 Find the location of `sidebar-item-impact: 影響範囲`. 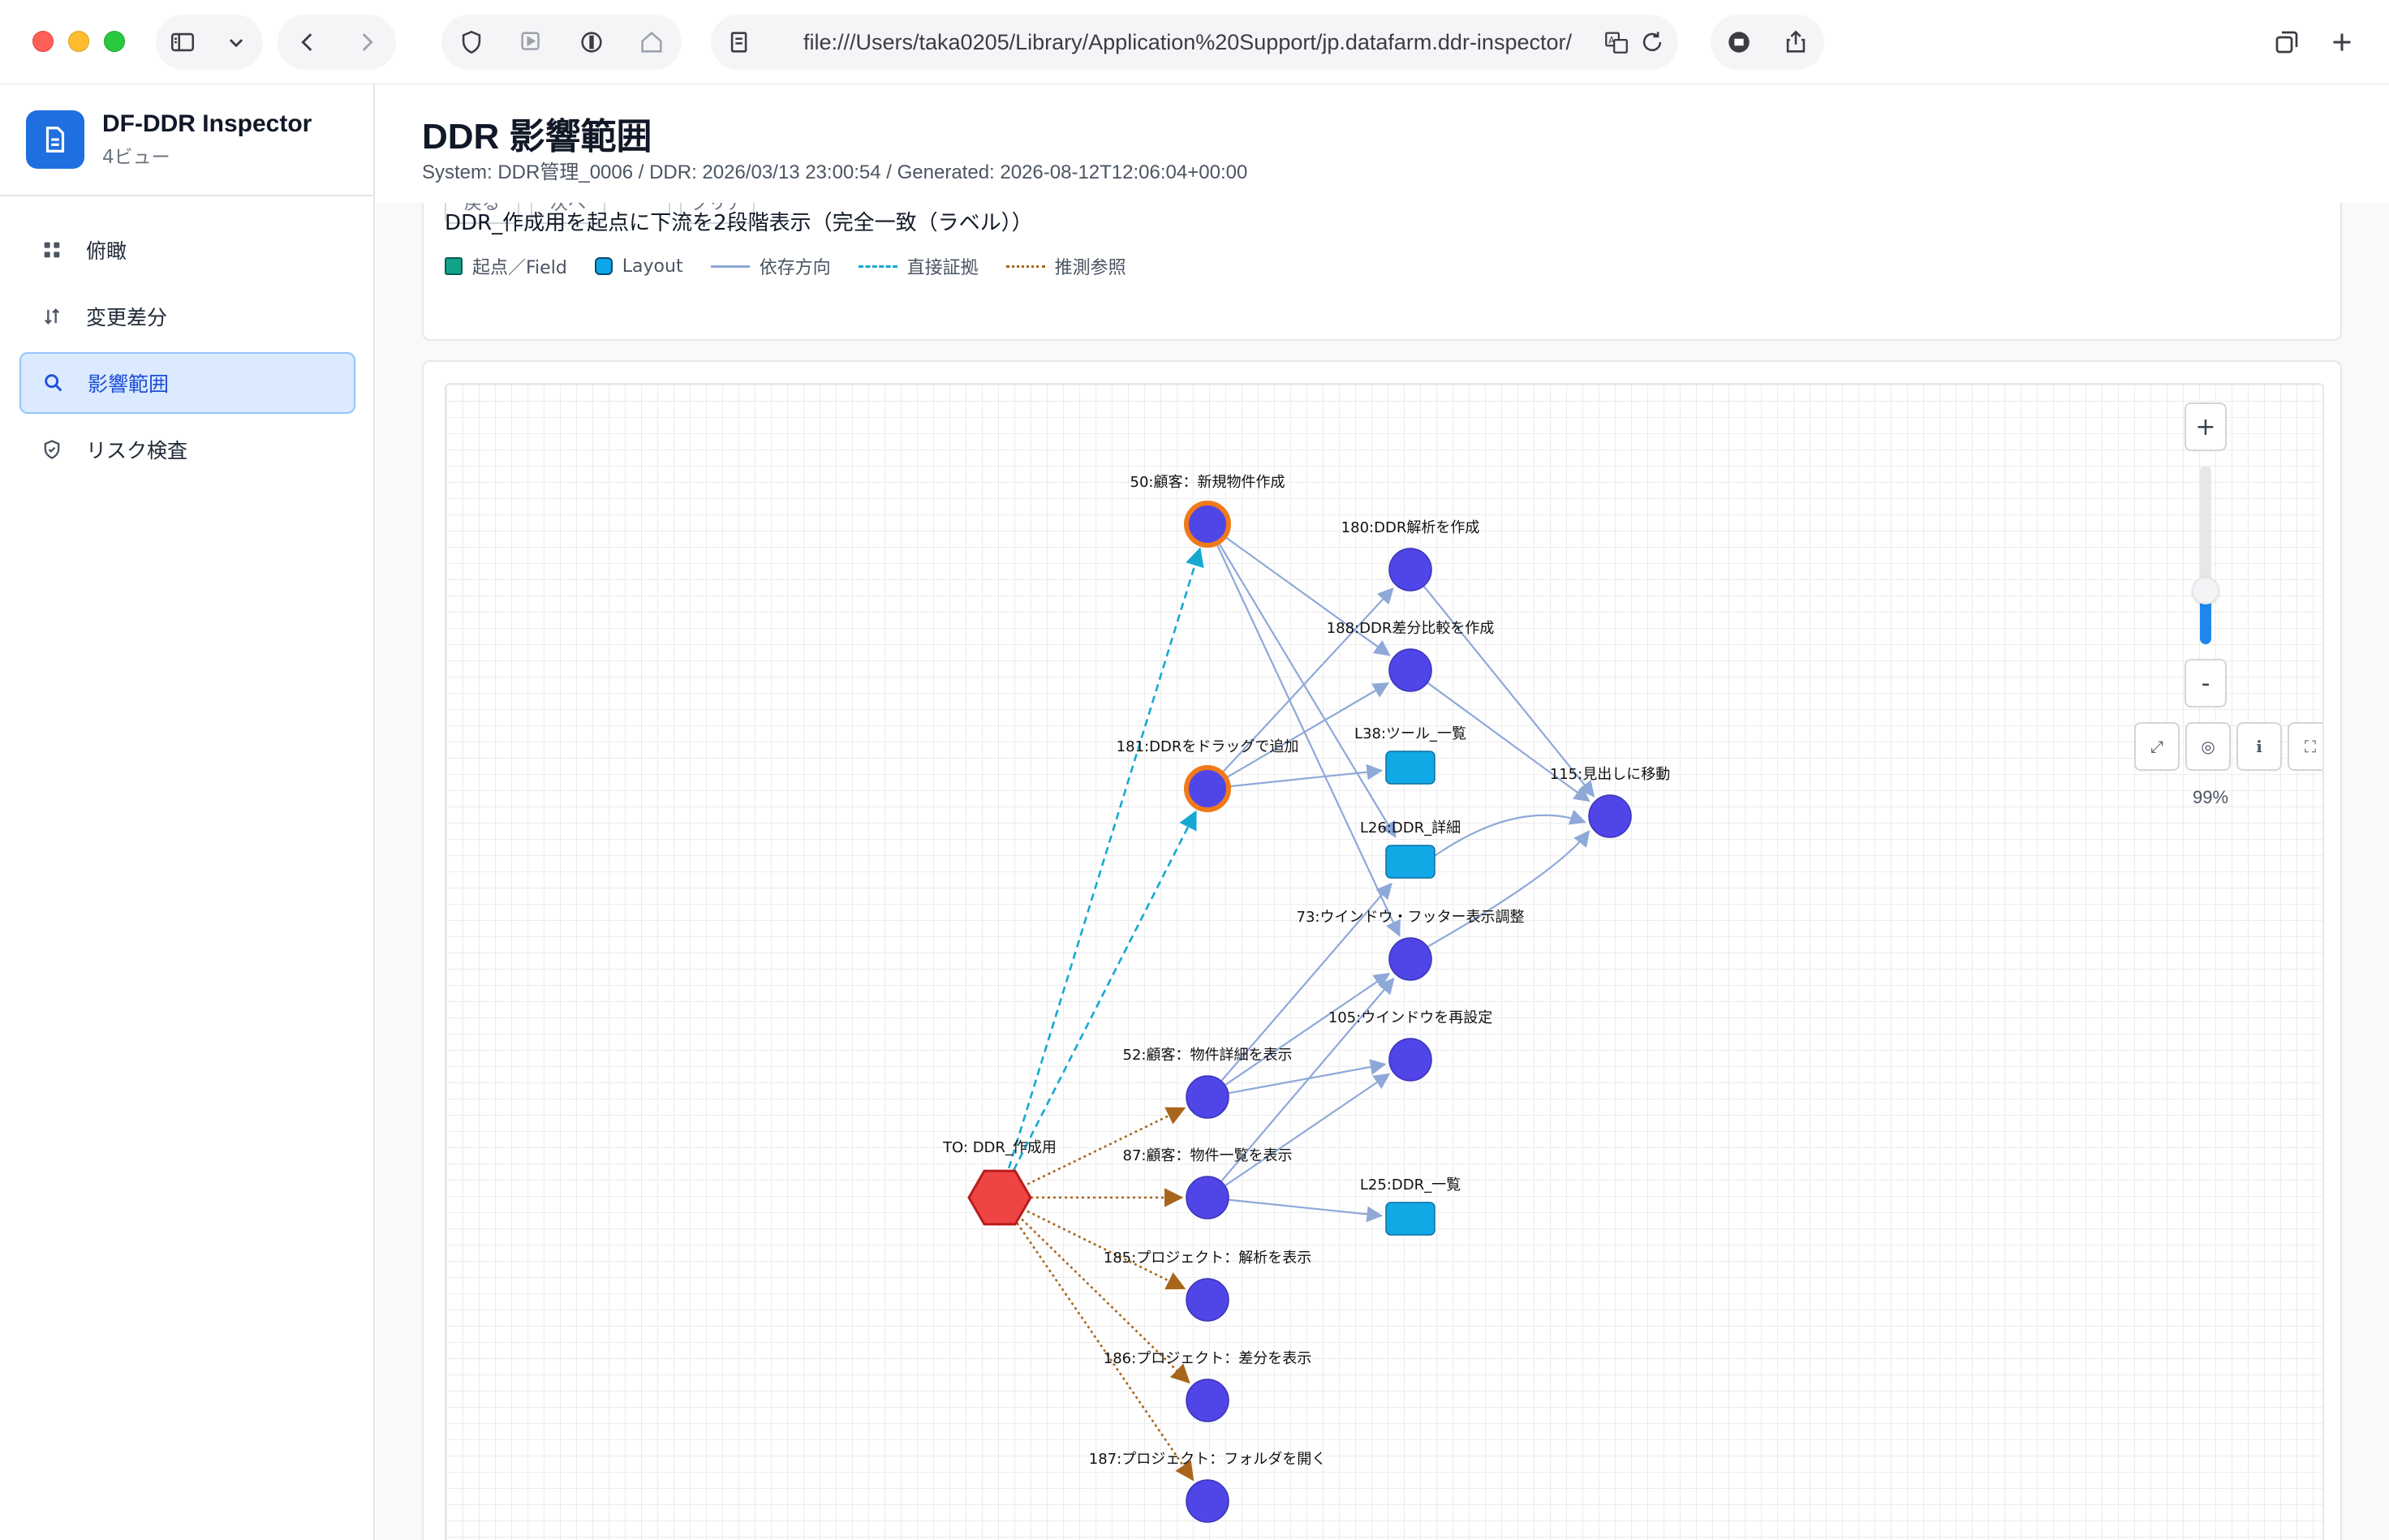

sidebar-item-impact: 影響範囲 is located at coordinates (187, 383).